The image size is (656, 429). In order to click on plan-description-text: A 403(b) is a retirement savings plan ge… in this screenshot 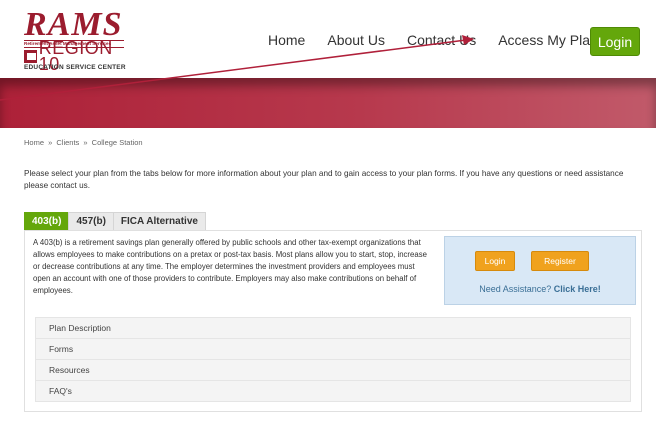, I will do `click(230, 266)`.